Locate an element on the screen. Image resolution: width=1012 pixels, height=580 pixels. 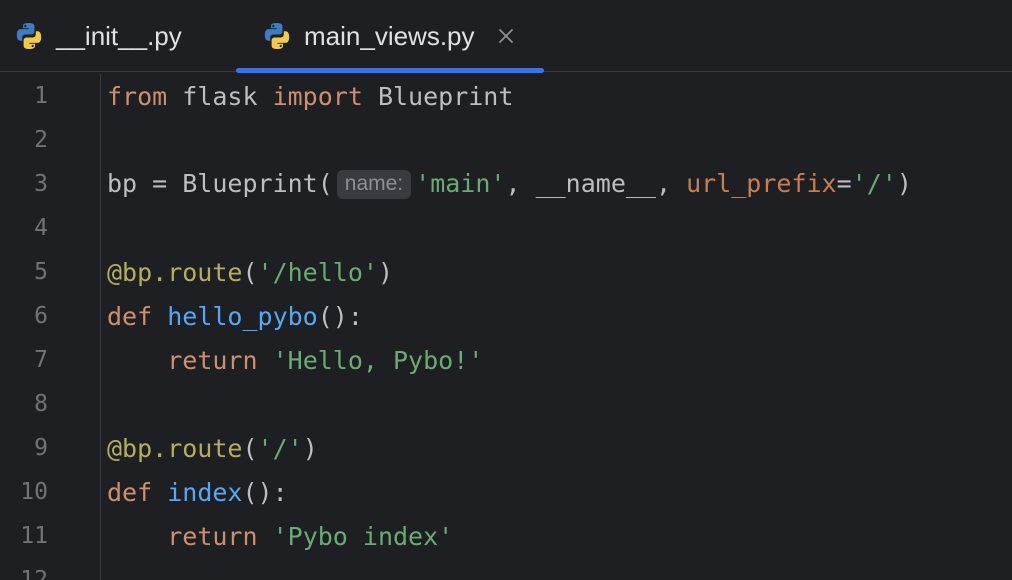
line-number: 1 is located at coordinates (41, 96).